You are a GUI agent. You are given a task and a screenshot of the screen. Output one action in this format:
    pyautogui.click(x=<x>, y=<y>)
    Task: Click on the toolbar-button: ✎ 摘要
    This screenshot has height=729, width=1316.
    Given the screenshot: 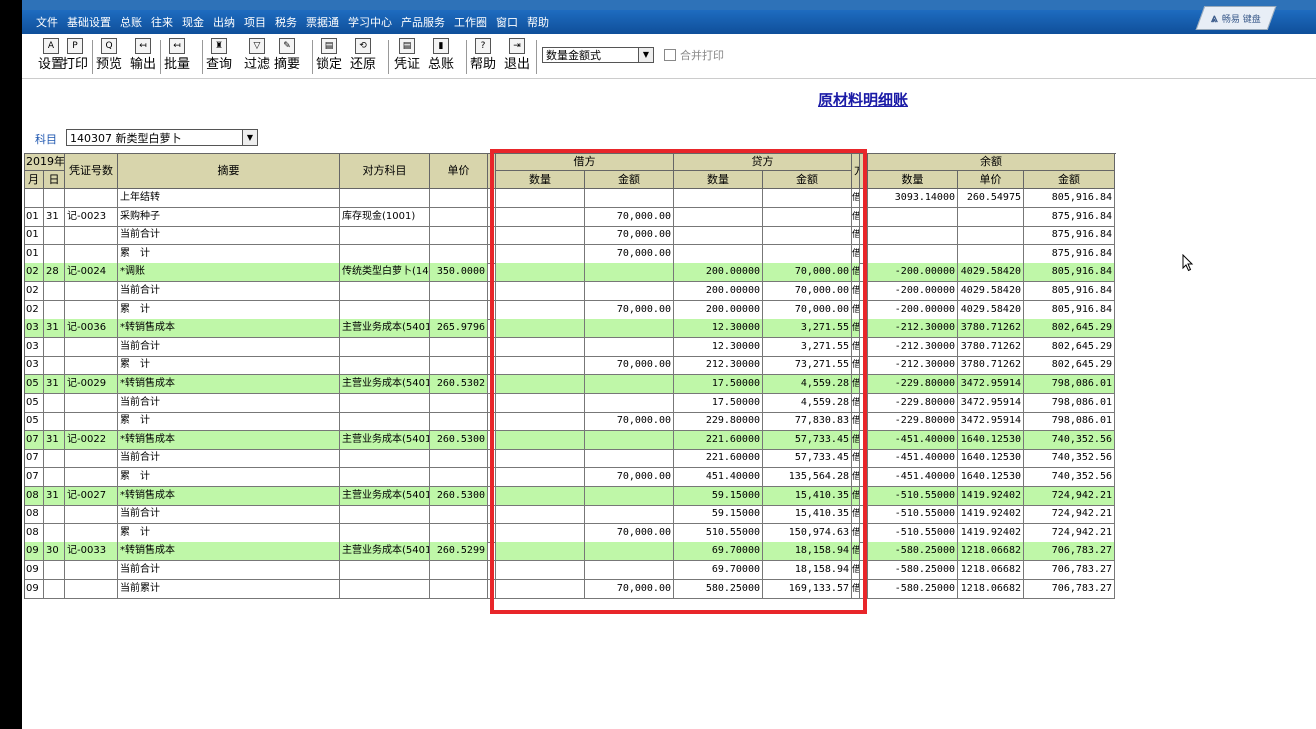 What is the action you would take?
    pyautogui.click(x=287, y=57)
    